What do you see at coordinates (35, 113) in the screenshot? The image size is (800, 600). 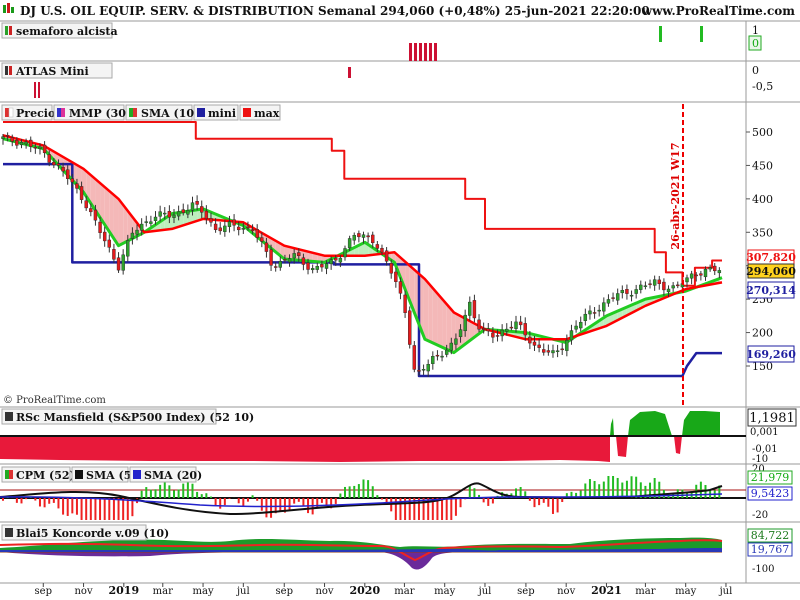 I see `legend-label-precio: Precio` at bounding box center [35, 113].